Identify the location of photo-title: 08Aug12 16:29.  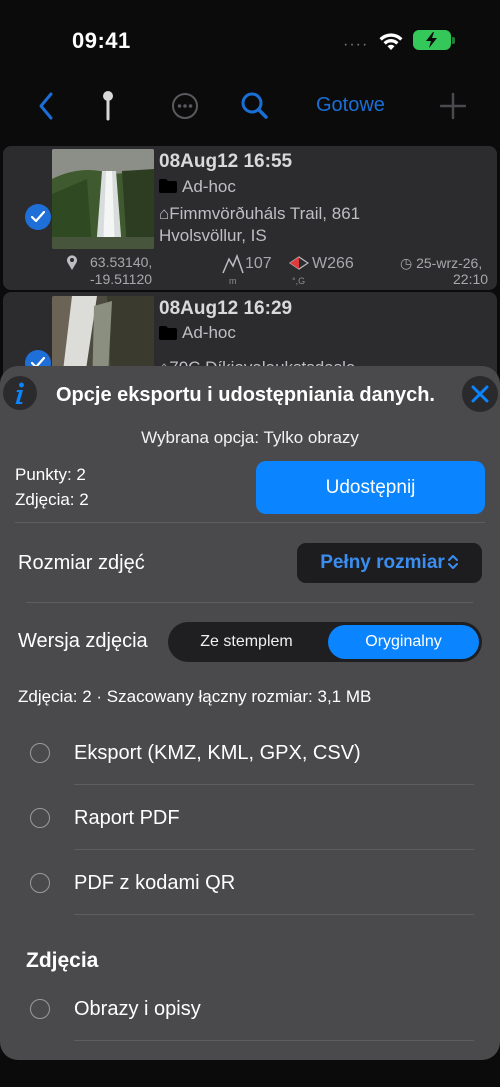
(226, 308).